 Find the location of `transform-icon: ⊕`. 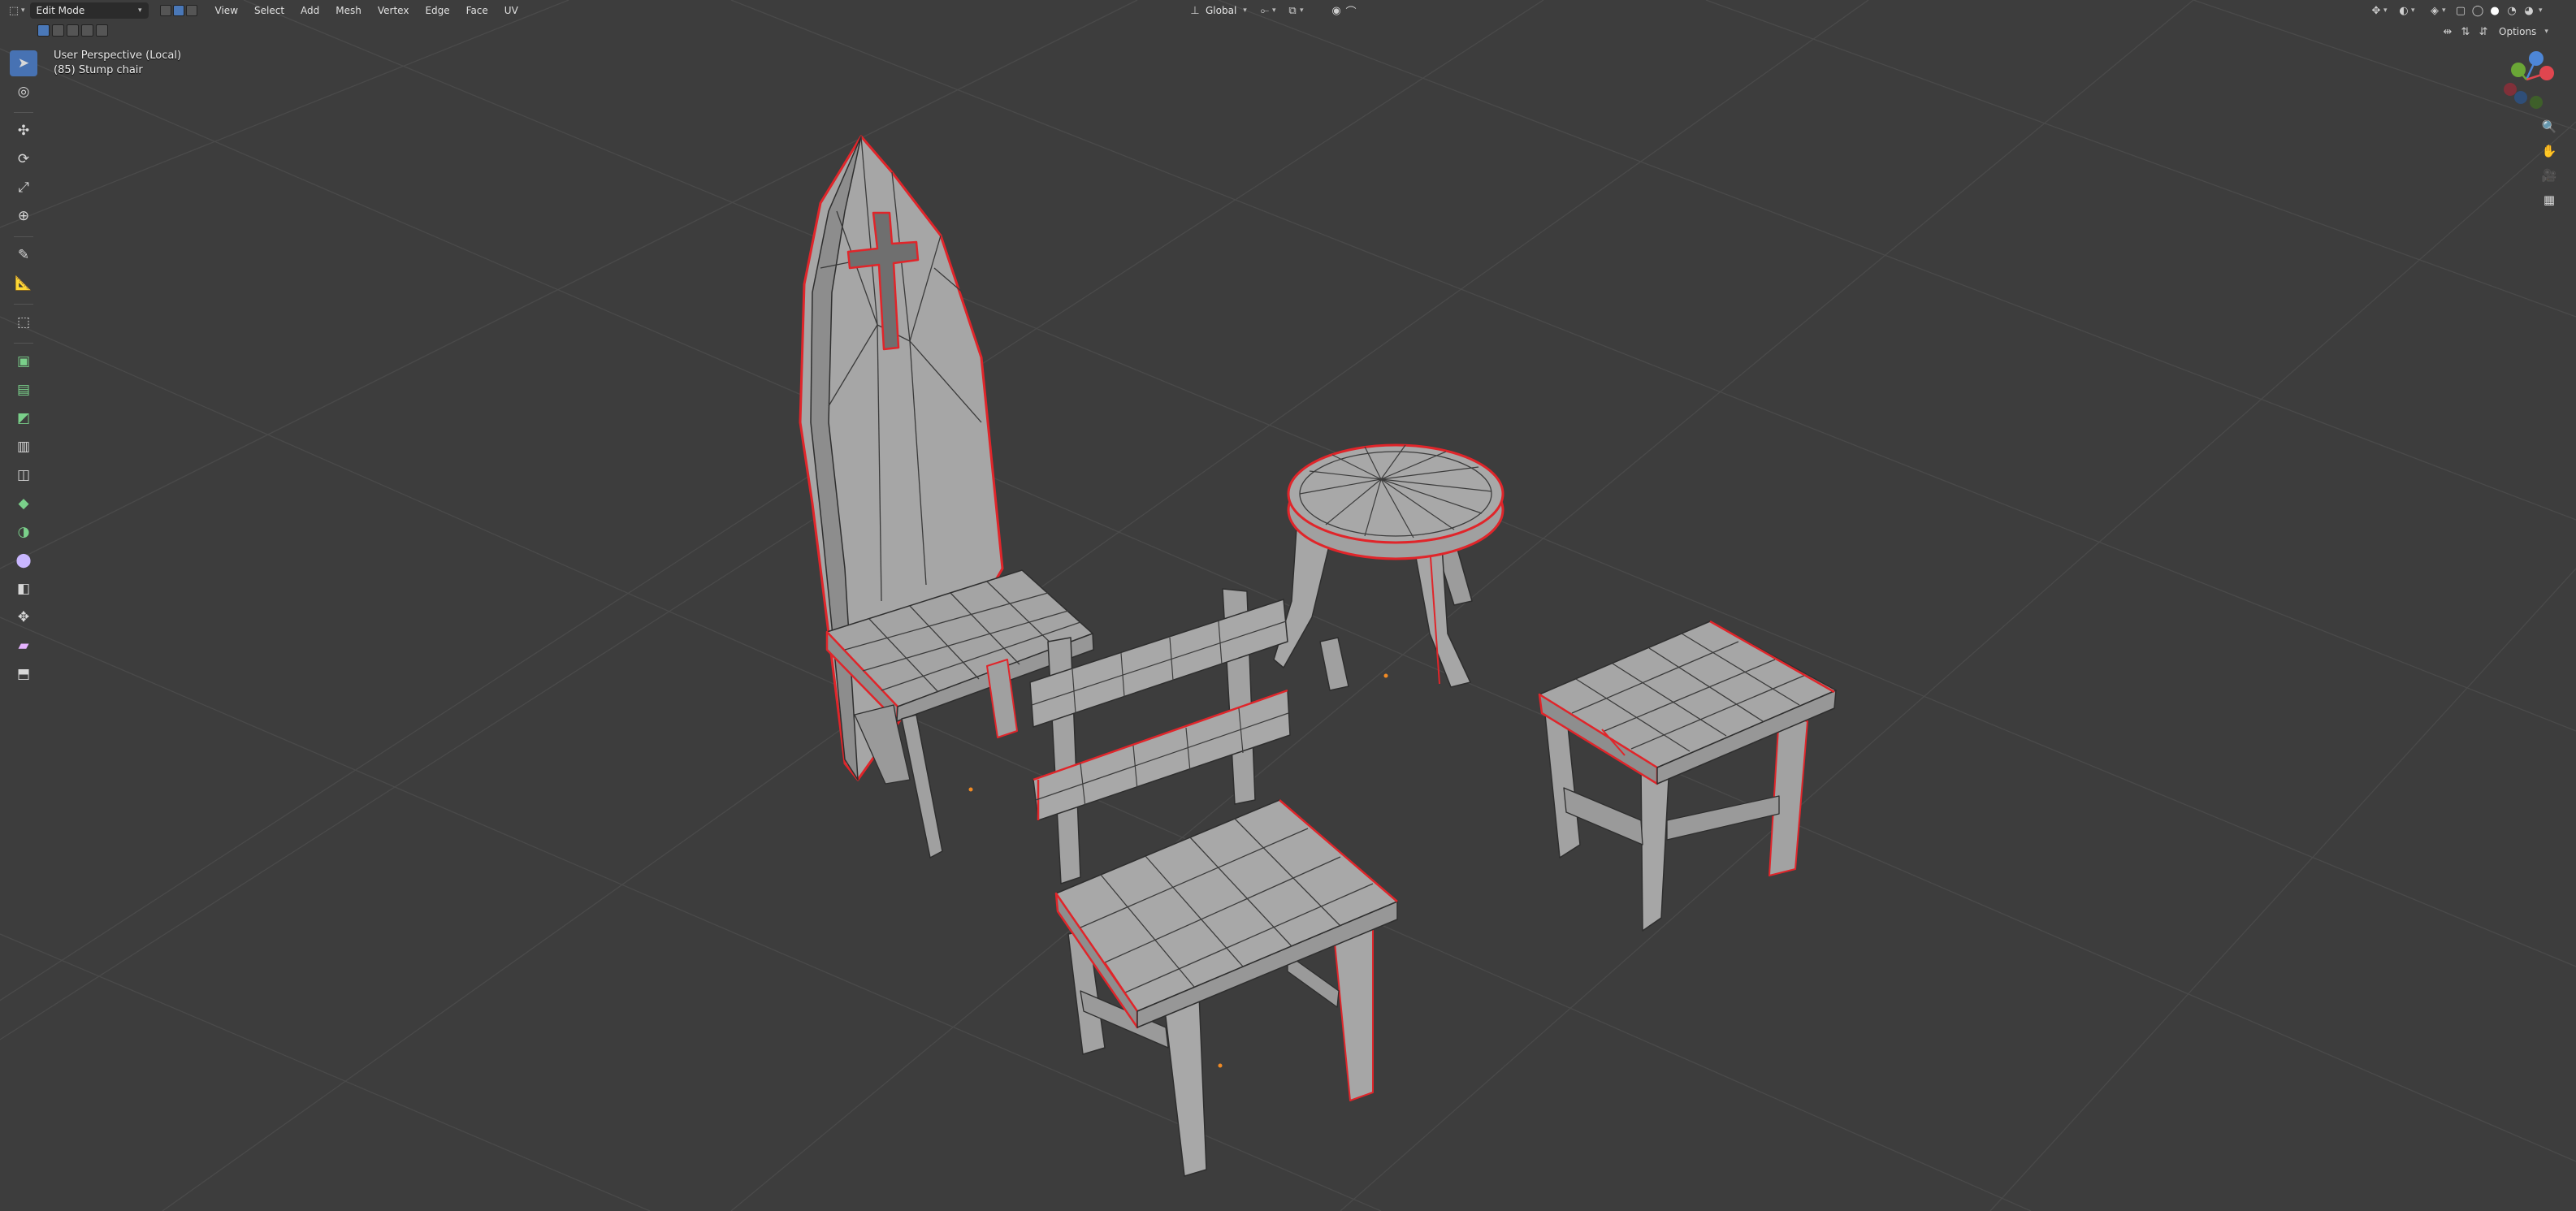

transform-icon: ⊕ is located at coordinates (23, 216).